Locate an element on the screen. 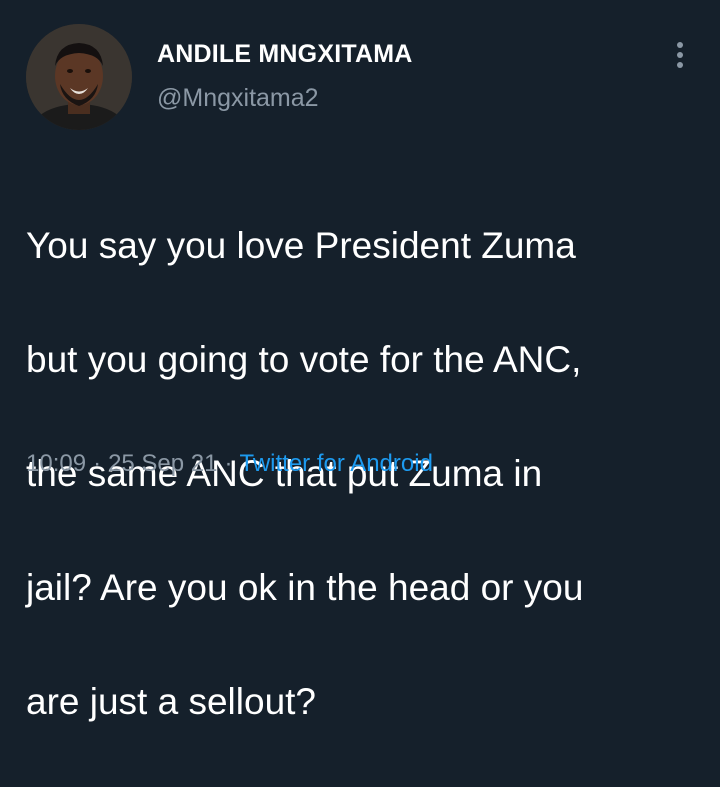 This screenshot has width=720, height=787. tweet-text-line: are just a sellout? is located at coordinates (171, 701).